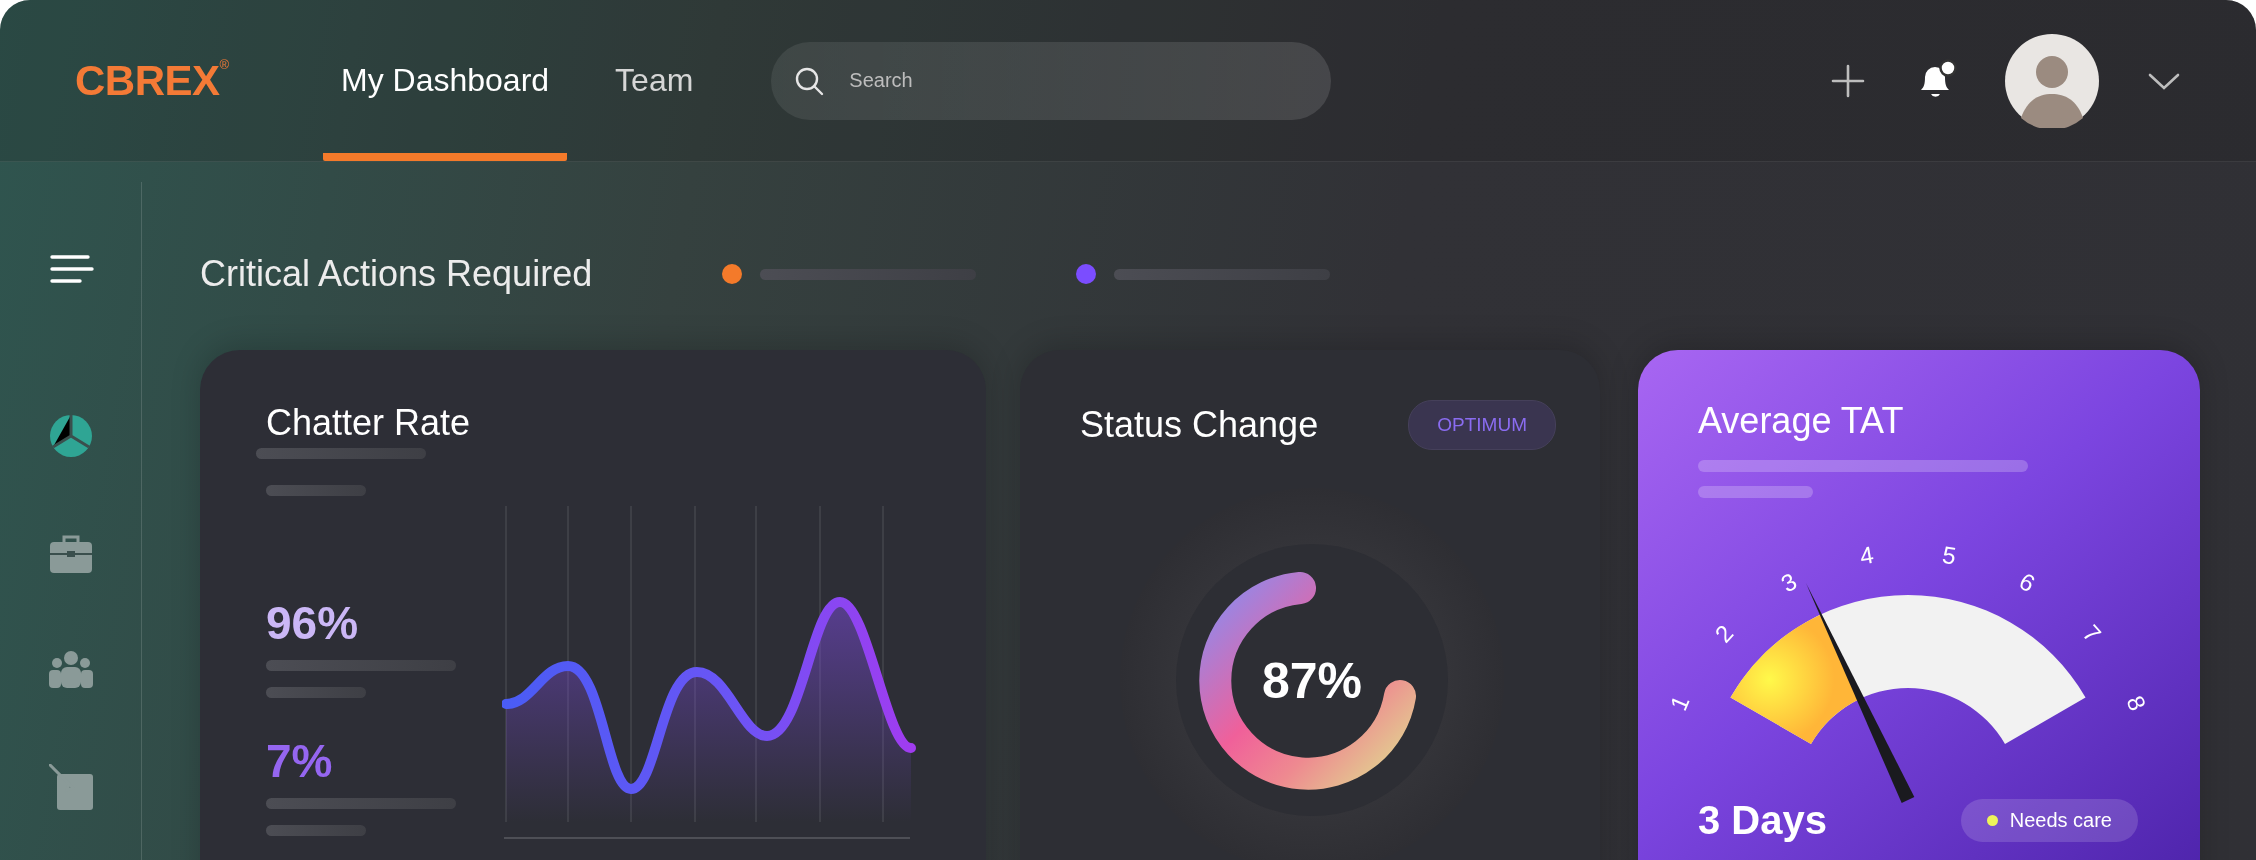 Image resolution: width=2256 pixels, height=860 pixels. What do you see at coordinates (1724, 633) in the screenshot?
I see `gauge-label: 2` at bounding box center [1724, 633].